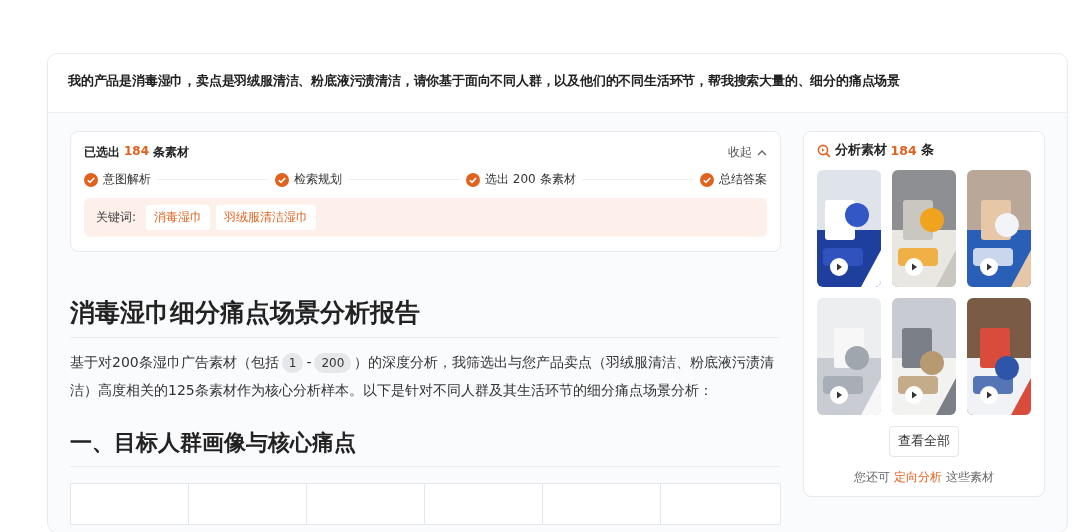 This screenshot has height=532, width=1080. Describe the element at coordinates (137, 152) in the screenshot. I see `selected-count: 184` at that location.